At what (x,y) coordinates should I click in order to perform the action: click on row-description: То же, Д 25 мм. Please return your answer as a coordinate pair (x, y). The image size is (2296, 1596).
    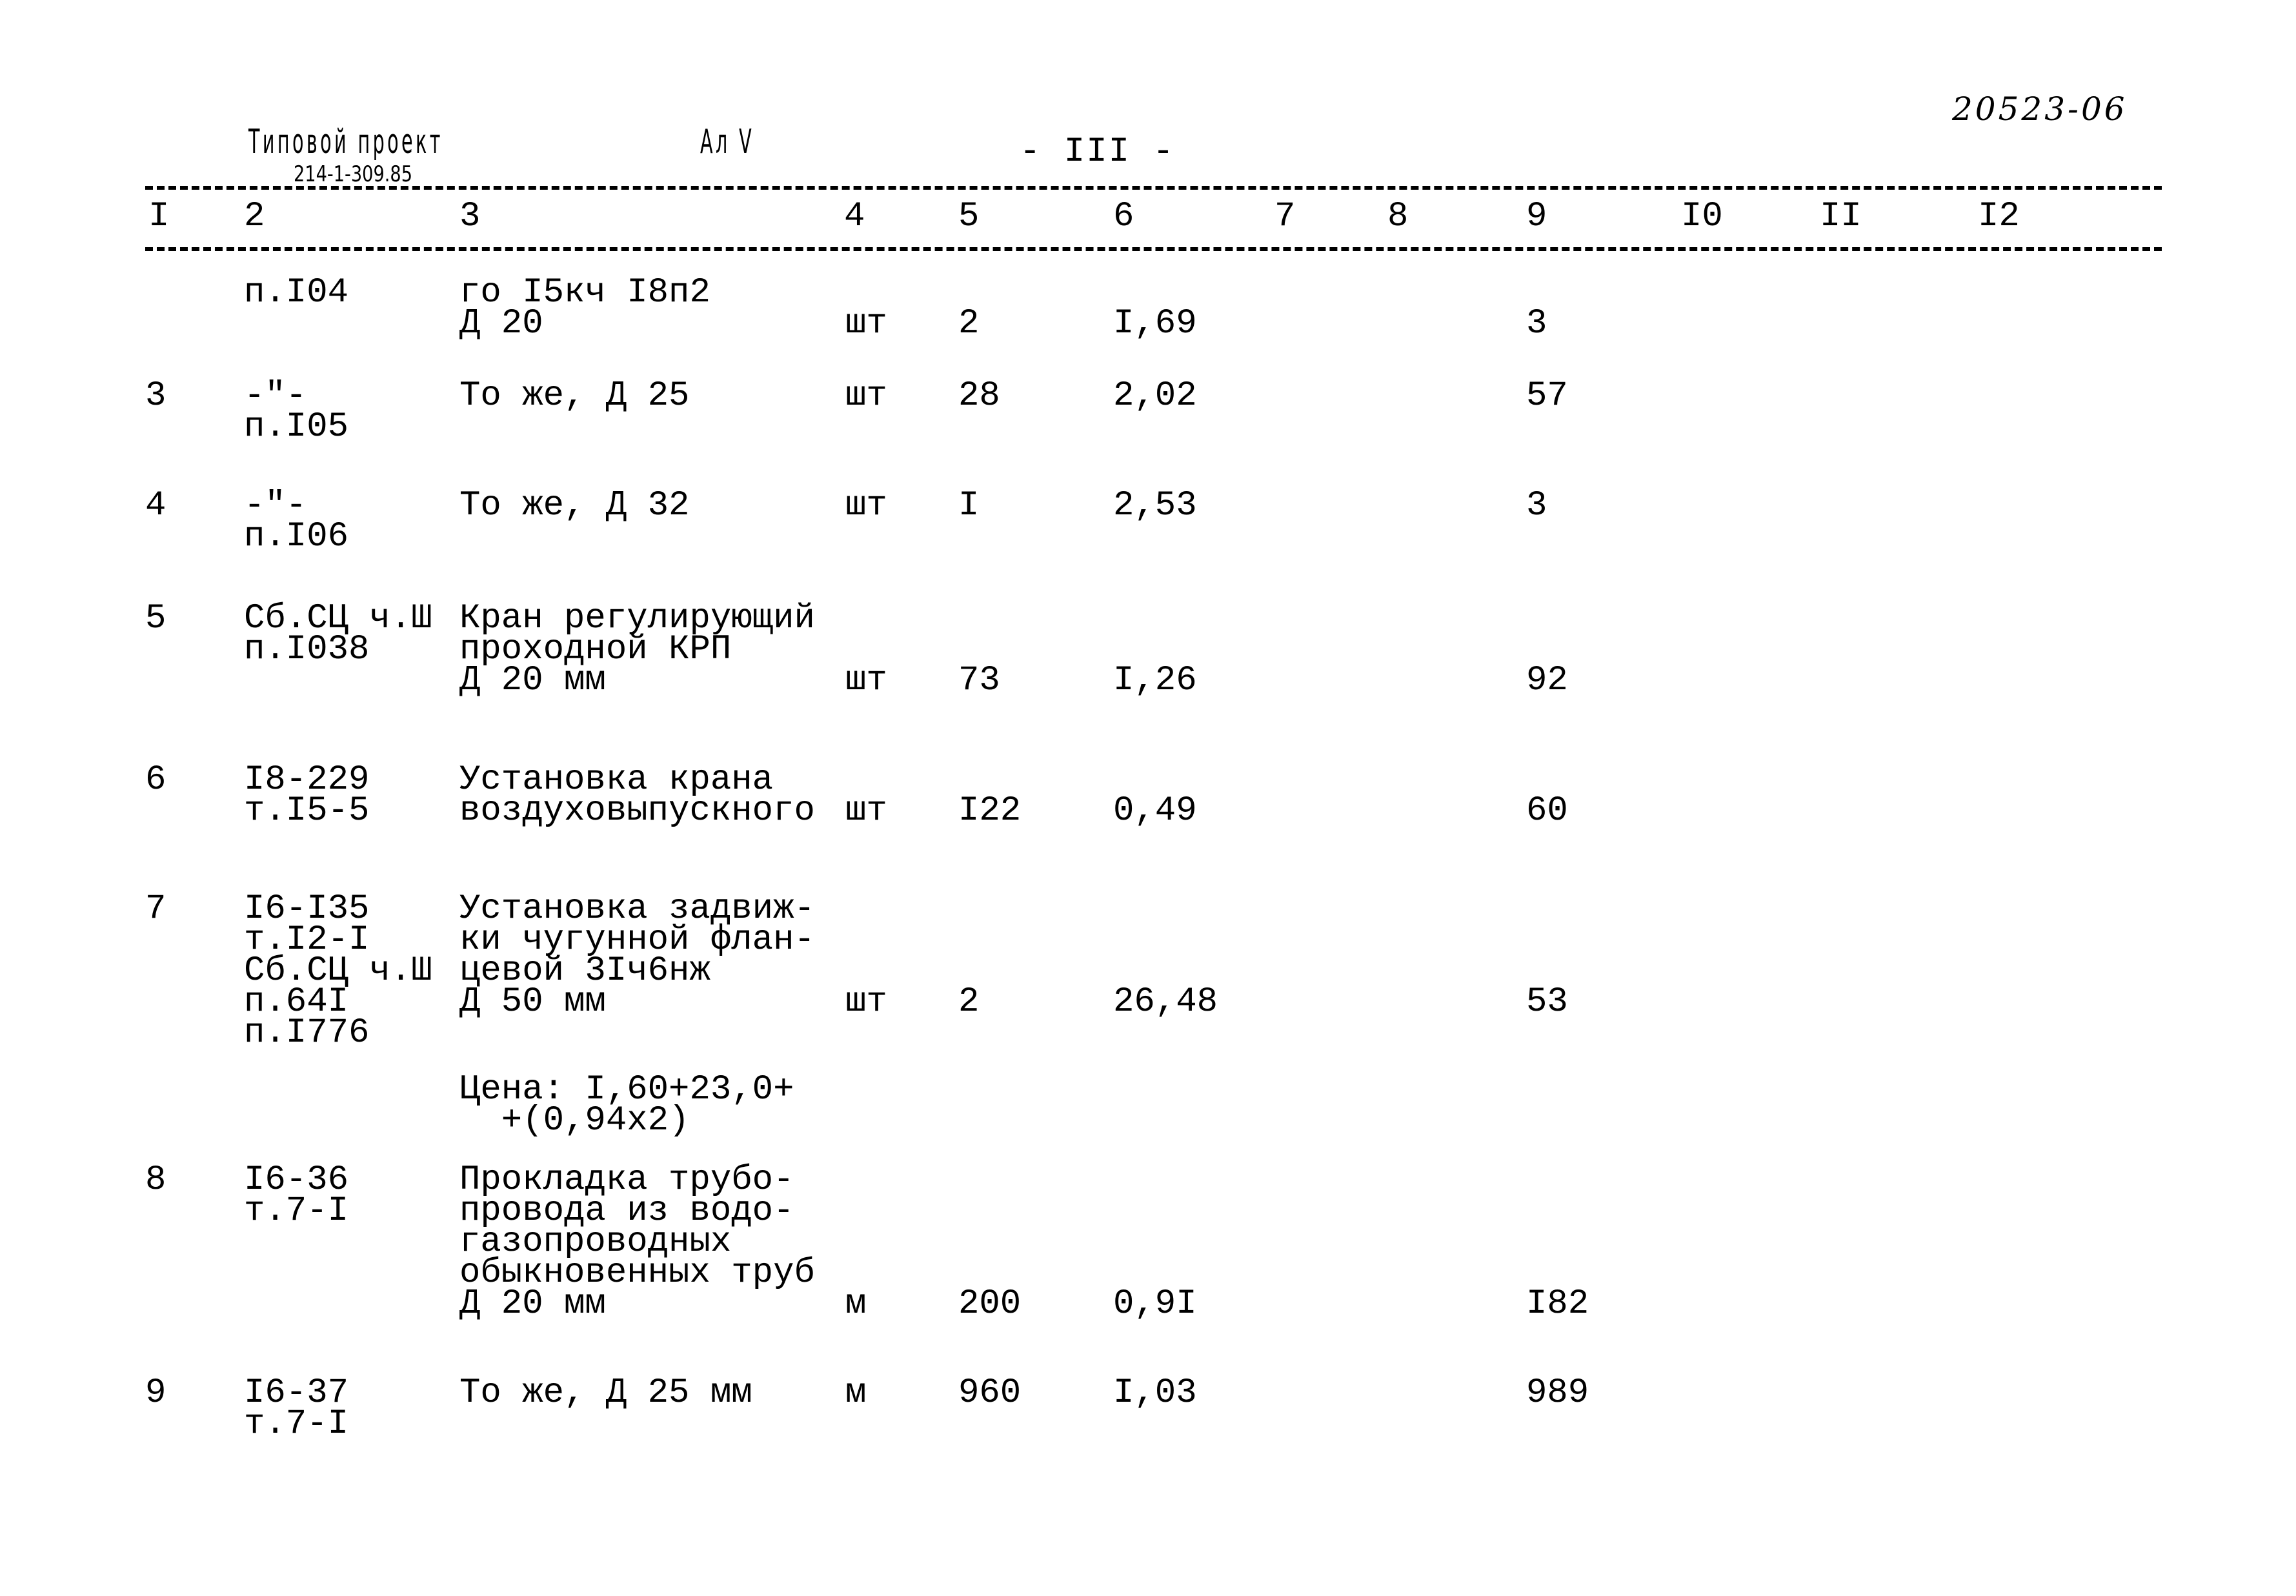
    Looking at the image, I should click on (605, 1393).